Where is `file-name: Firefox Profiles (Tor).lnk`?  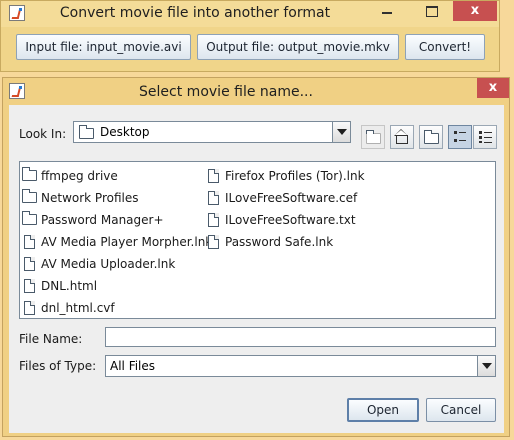
file-name: Firefox Profiles (Tor).lnk is located at coordinates (295, 175).